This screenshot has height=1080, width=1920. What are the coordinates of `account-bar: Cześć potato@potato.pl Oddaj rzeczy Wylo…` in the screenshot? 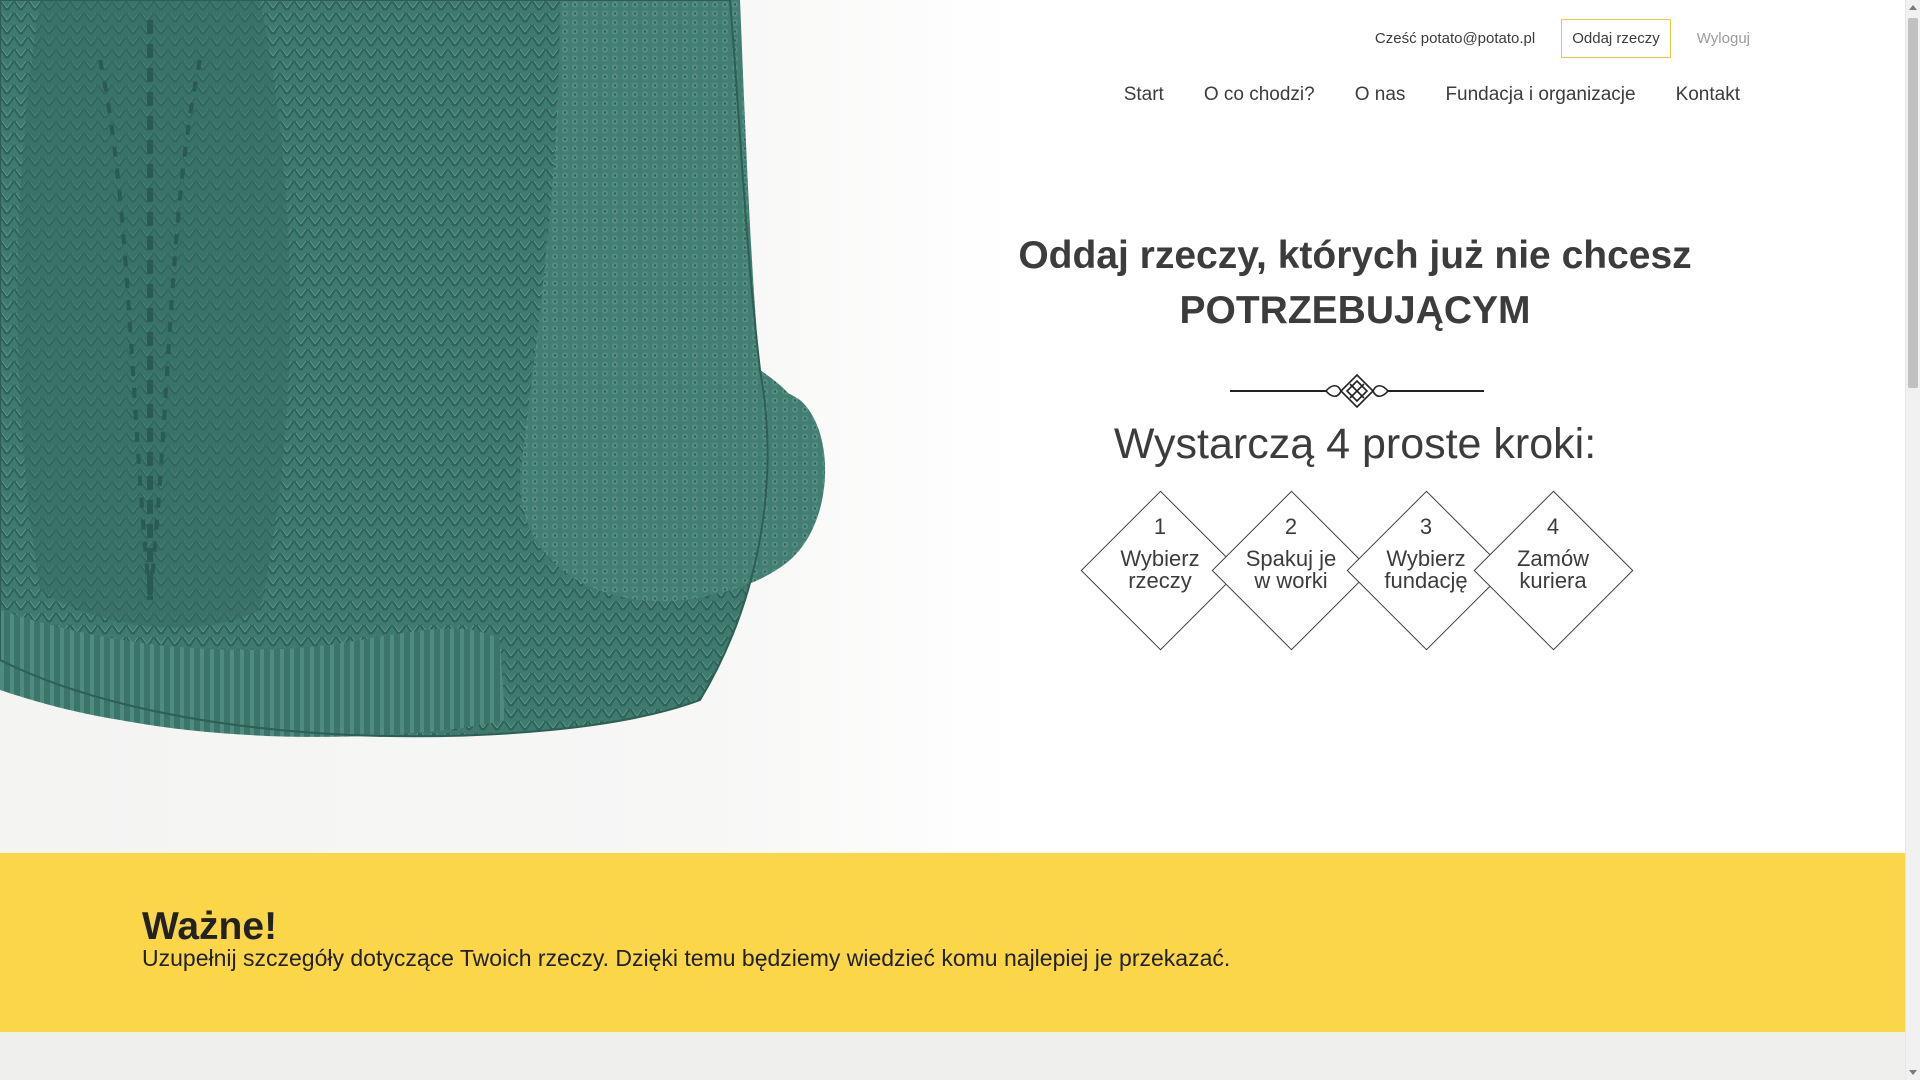 It's located at (1562, 38).